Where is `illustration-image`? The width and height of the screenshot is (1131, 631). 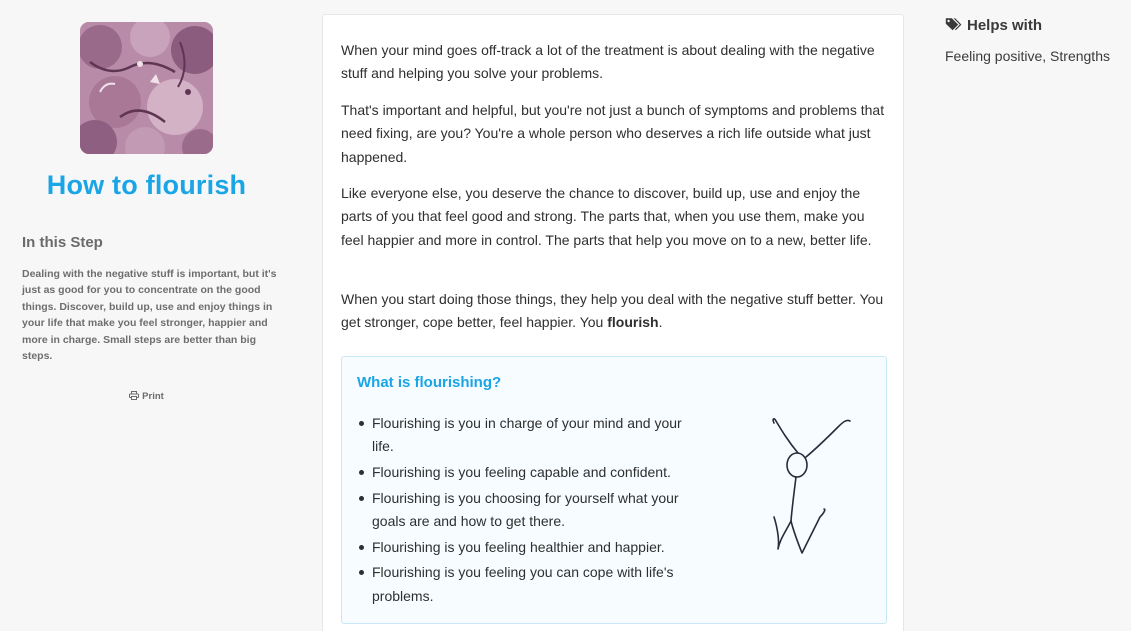
illustration-image is located at coordinates (146, 88).